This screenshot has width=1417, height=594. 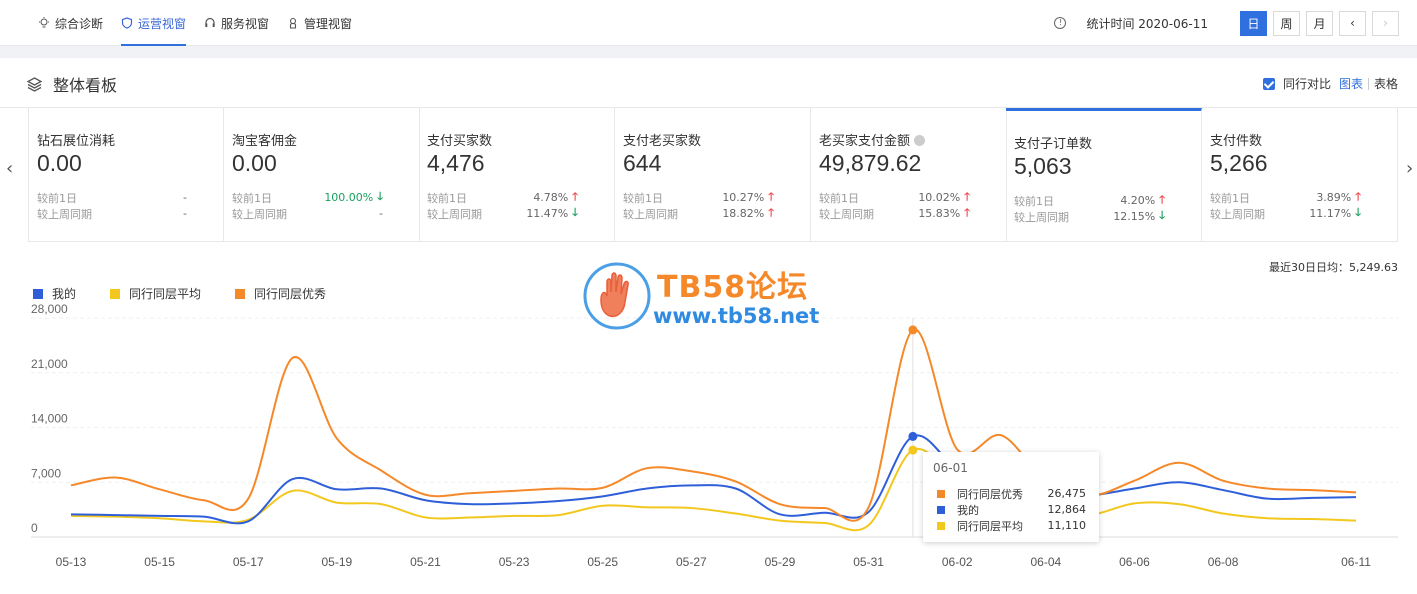 I want to click on tab-operations-view: 运营视窗, so click(x=154, y=30).